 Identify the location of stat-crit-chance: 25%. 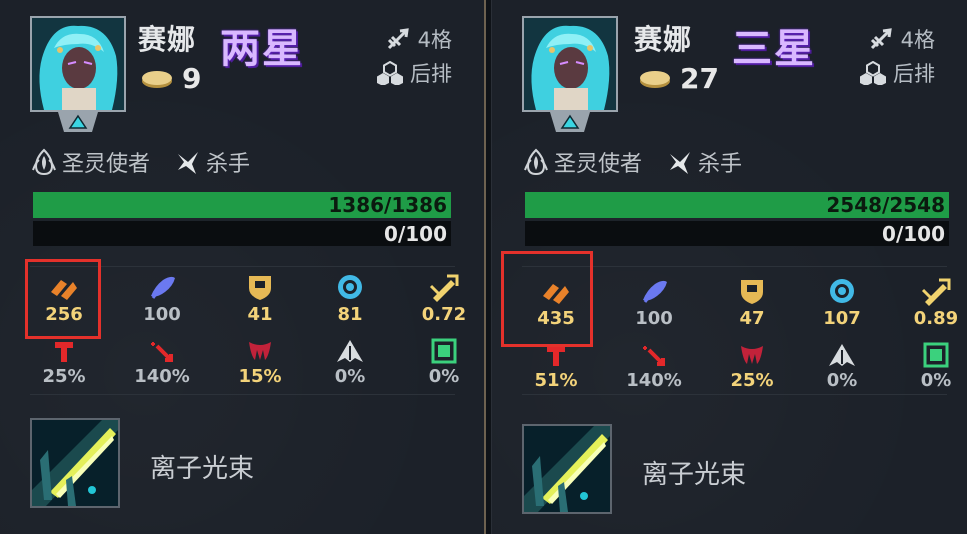
(64, 362).